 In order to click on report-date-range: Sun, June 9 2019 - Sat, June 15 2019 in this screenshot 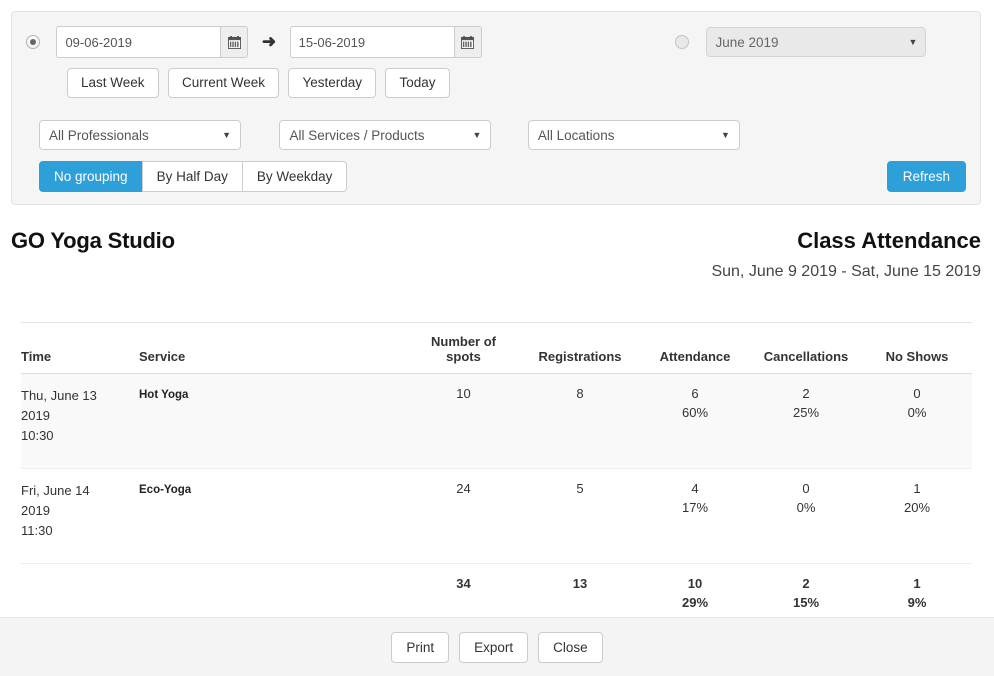, I will do `click(846, 271)`.